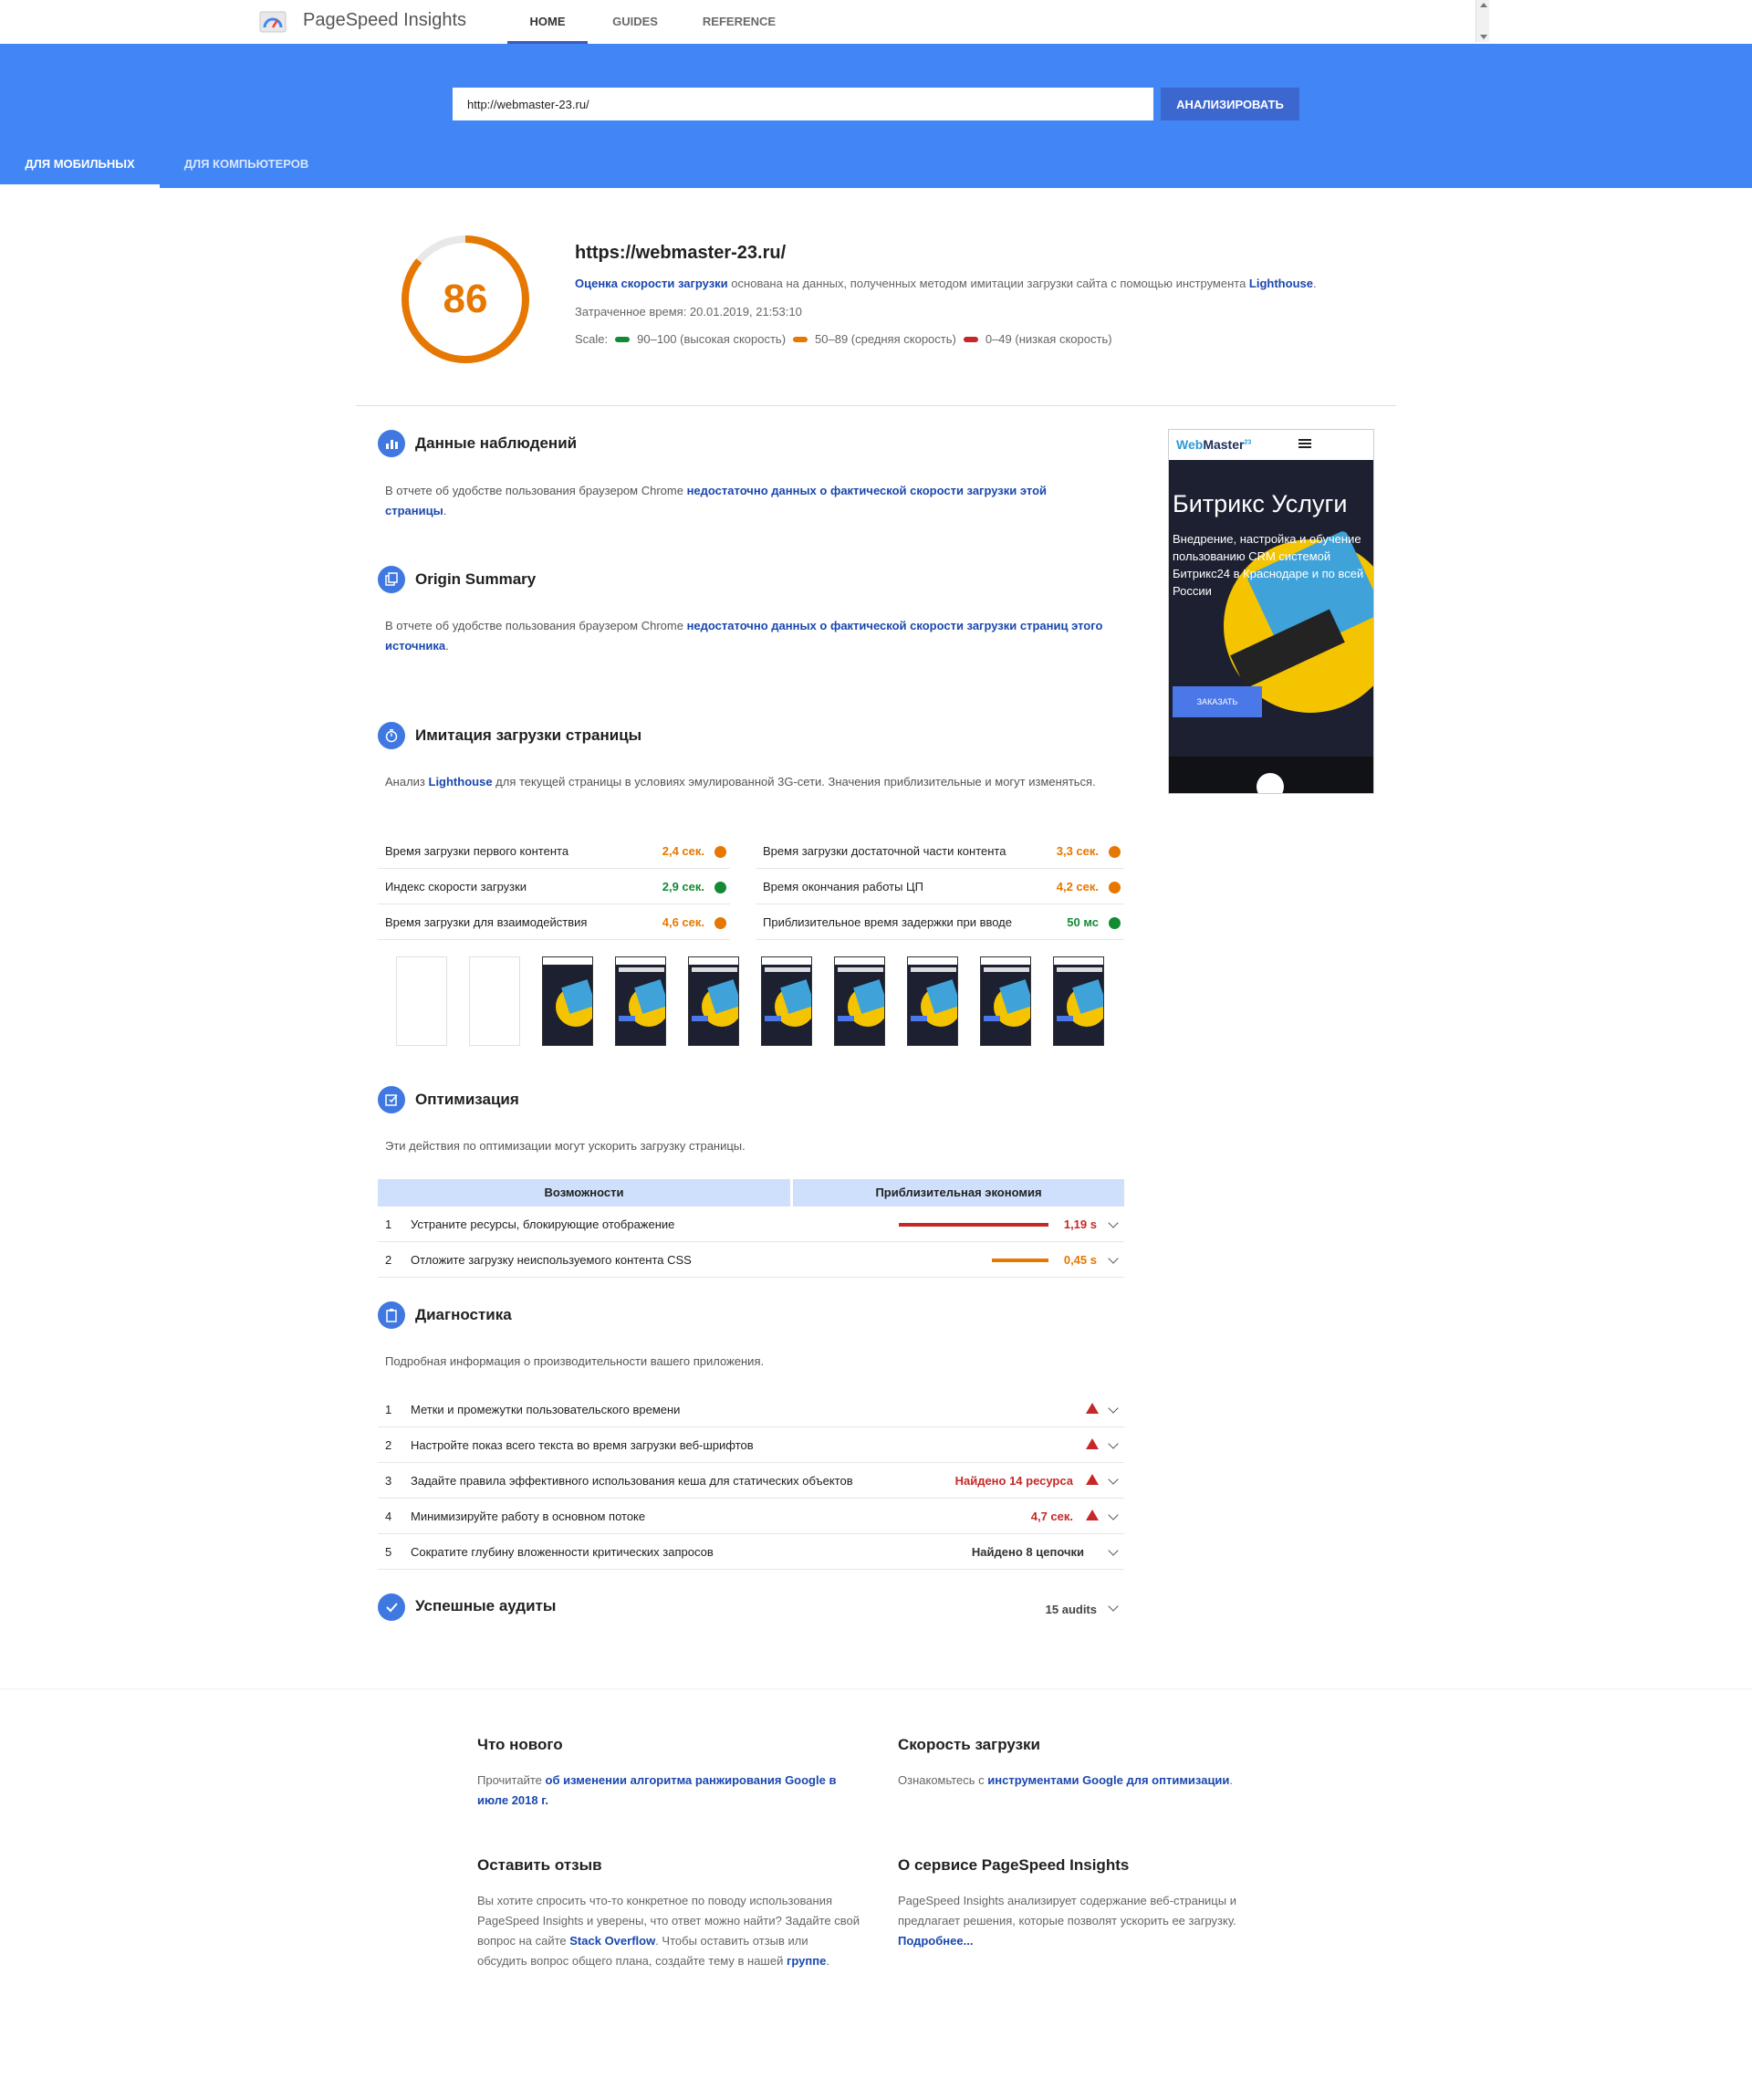  What do you see at coordinates (803, 104) in the screenshot?
I see `url-input` at bounding box center [803, 104].